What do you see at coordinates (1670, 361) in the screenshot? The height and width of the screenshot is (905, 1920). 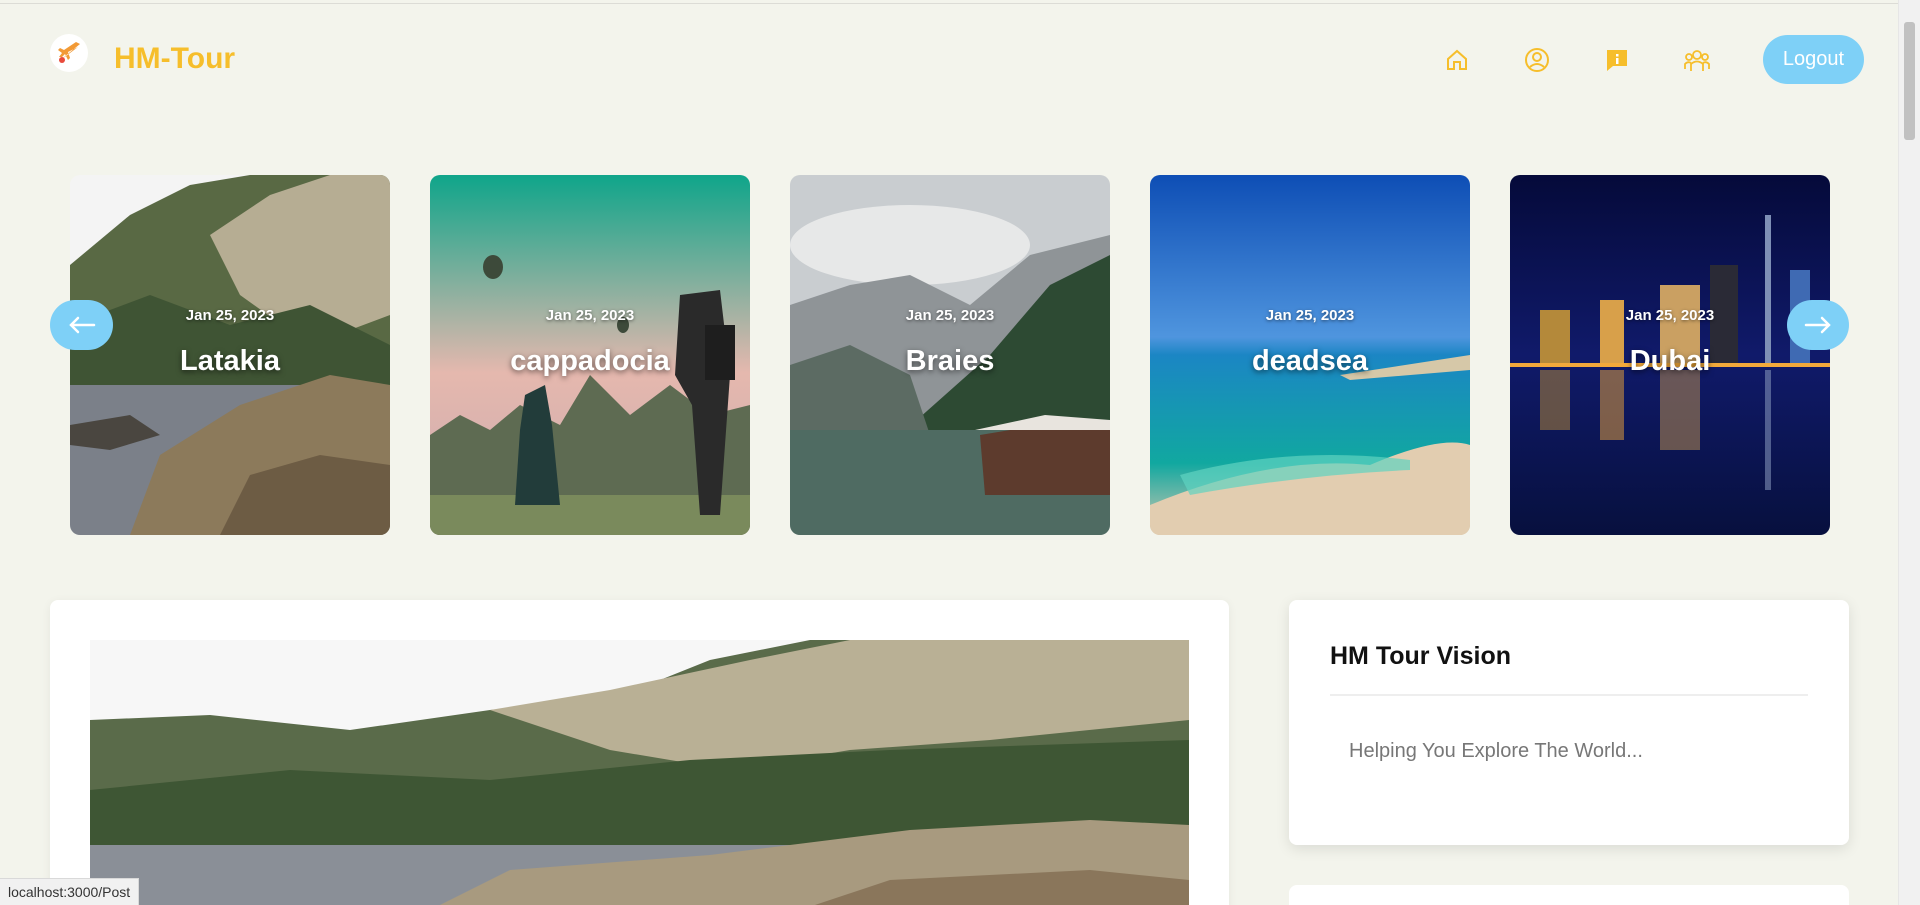 I see `card-title: Dubai` at bounding box center [1670, 361].